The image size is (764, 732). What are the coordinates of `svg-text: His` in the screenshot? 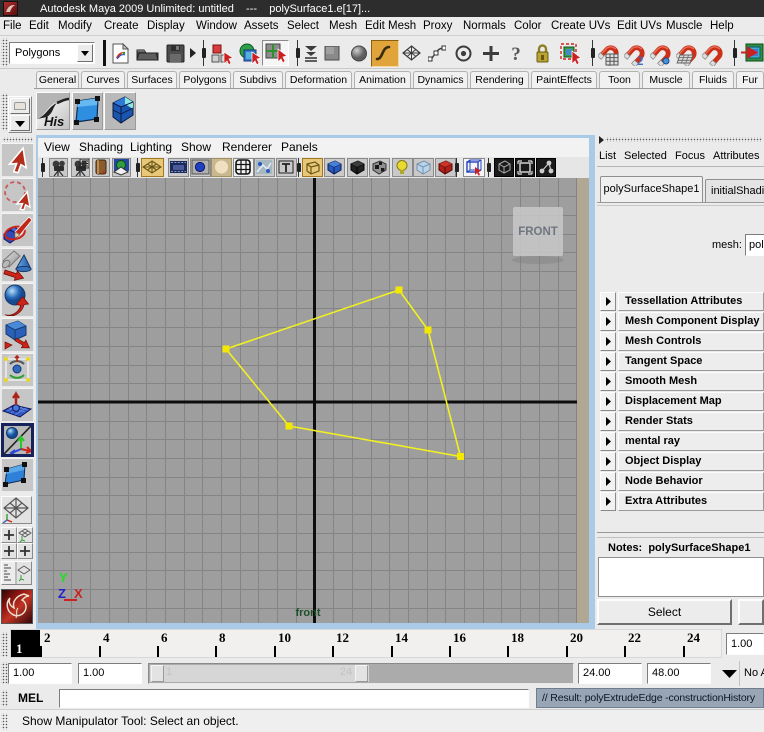 It's located at (54, 121).